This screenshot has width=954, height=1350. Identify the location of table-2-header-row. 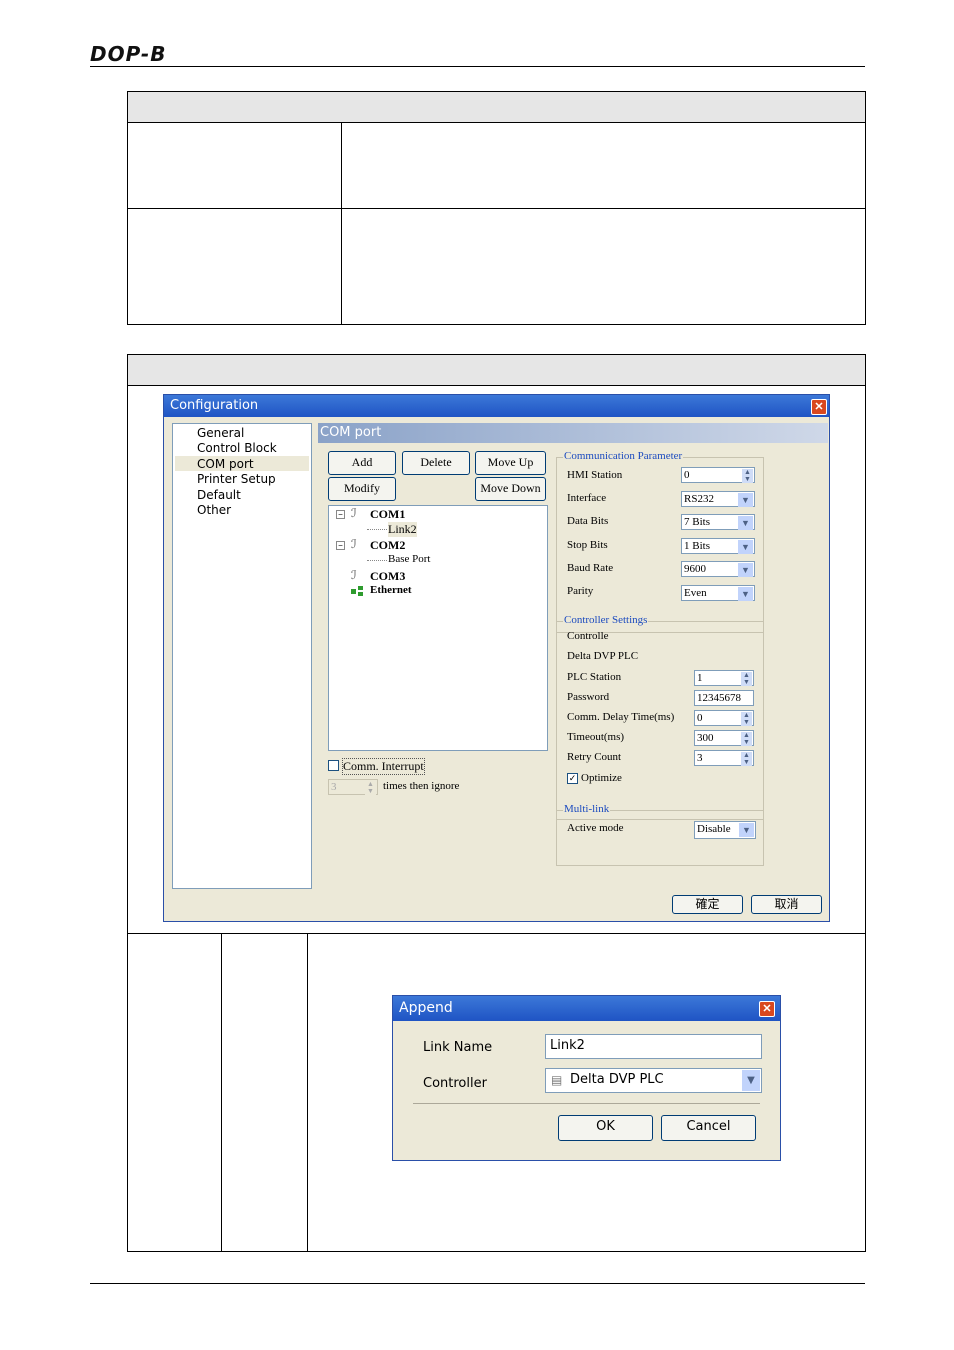
(496, 370).